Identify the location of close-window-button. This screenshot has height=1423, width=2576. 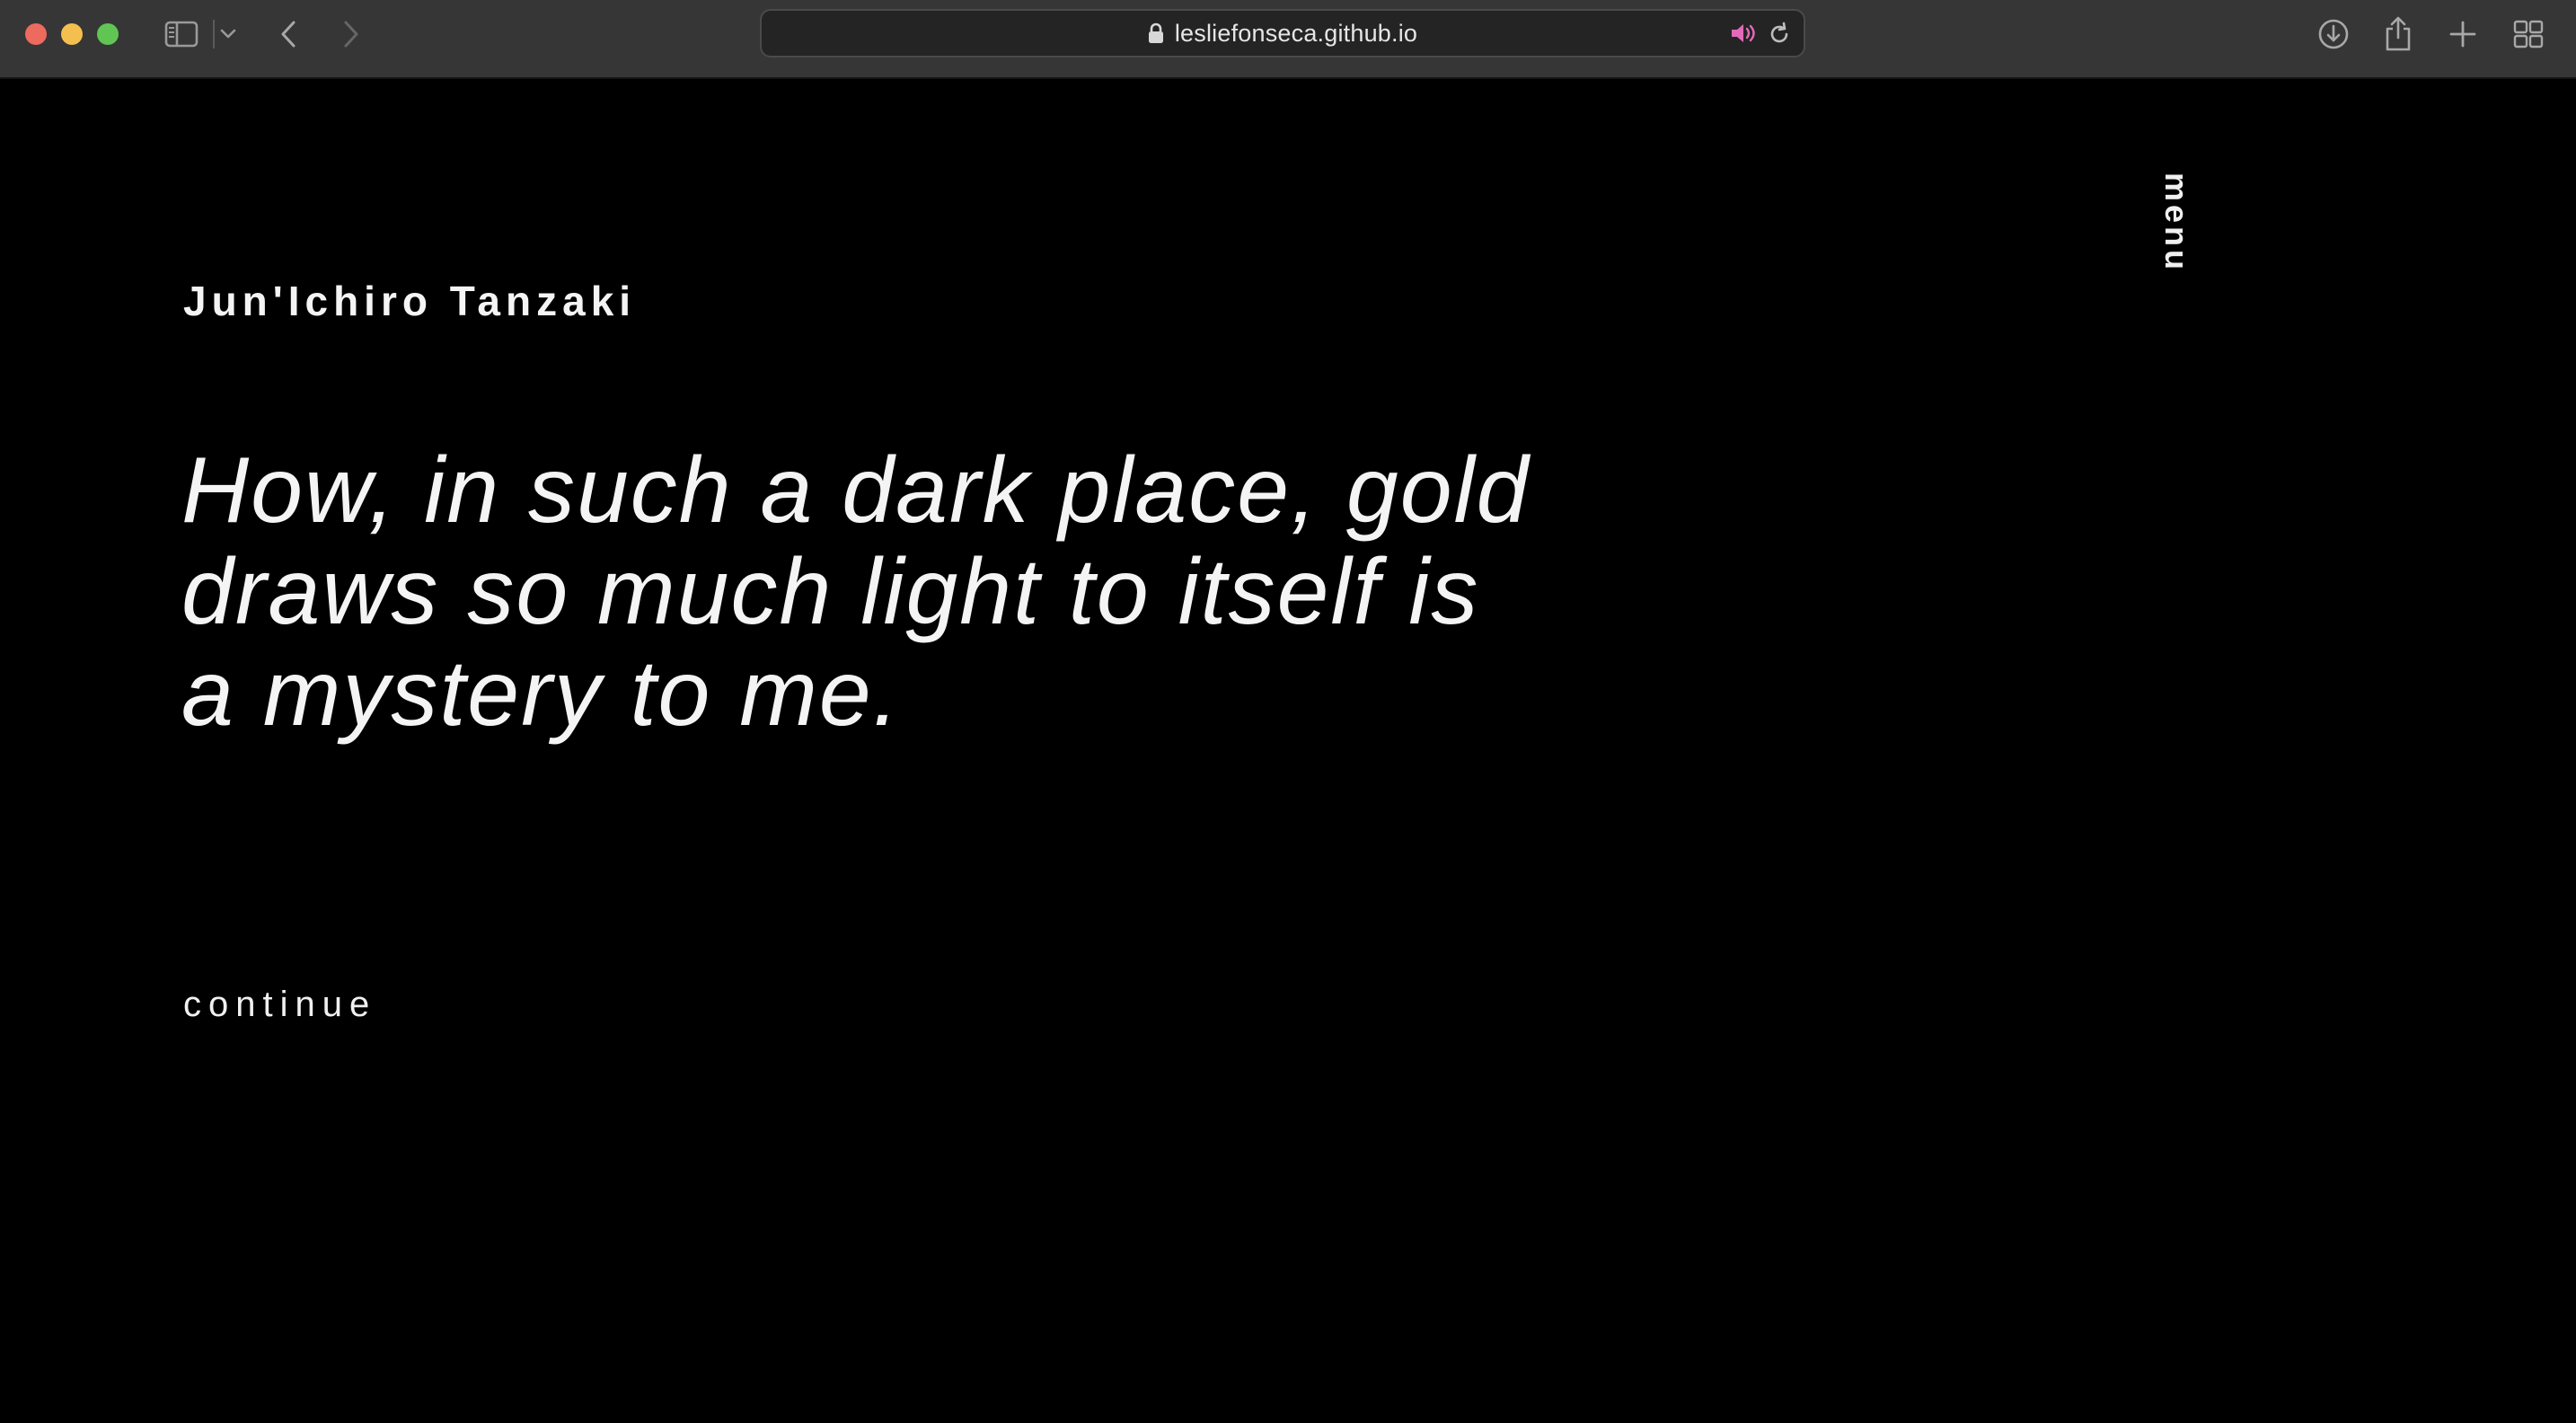
(36, 34).